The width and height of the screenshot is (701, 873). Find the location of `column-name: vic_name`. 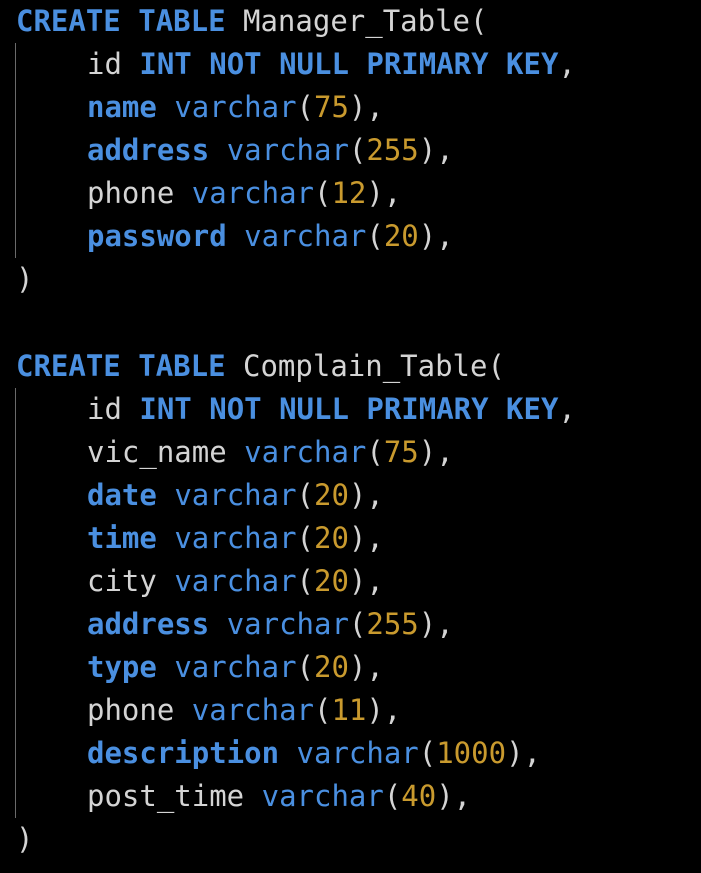

column-name: vic_name is located at coordinates (157, 452).